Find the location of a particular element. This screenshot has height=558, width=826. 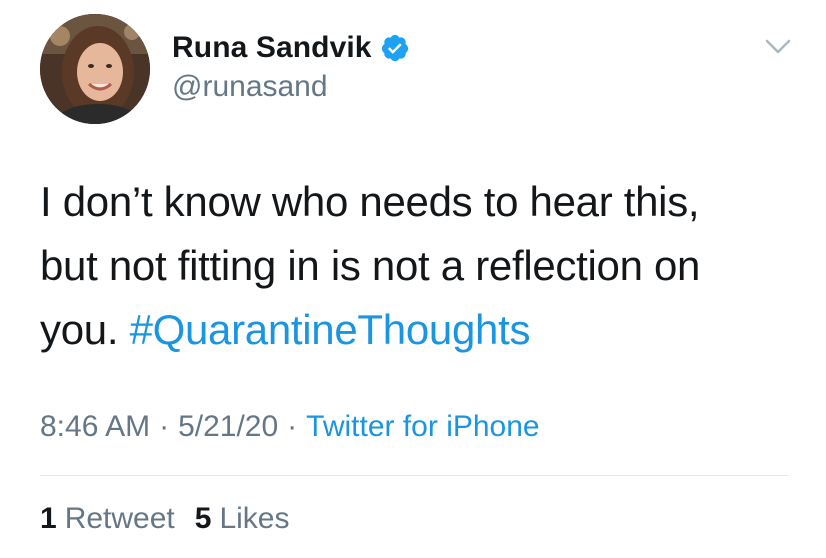

verified-badge-icon is located at coordinates (395, 48).